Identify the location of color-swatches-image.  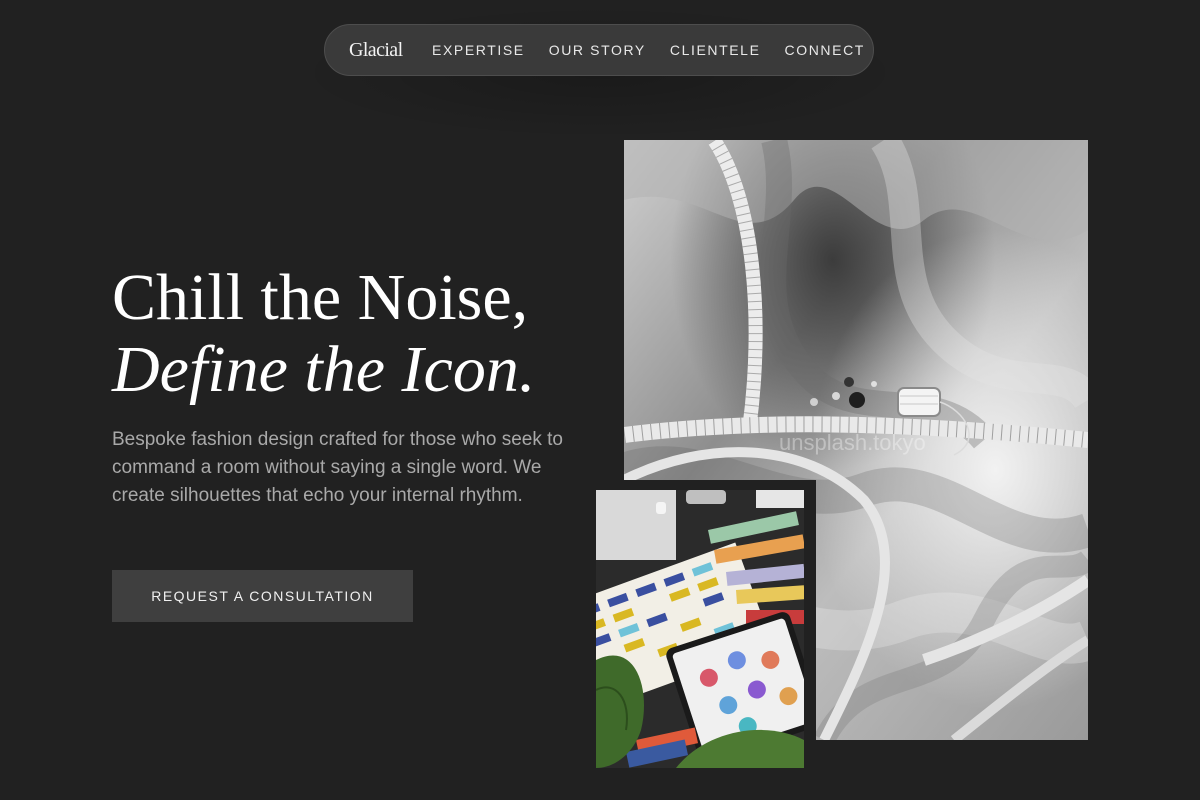
(702, 628).